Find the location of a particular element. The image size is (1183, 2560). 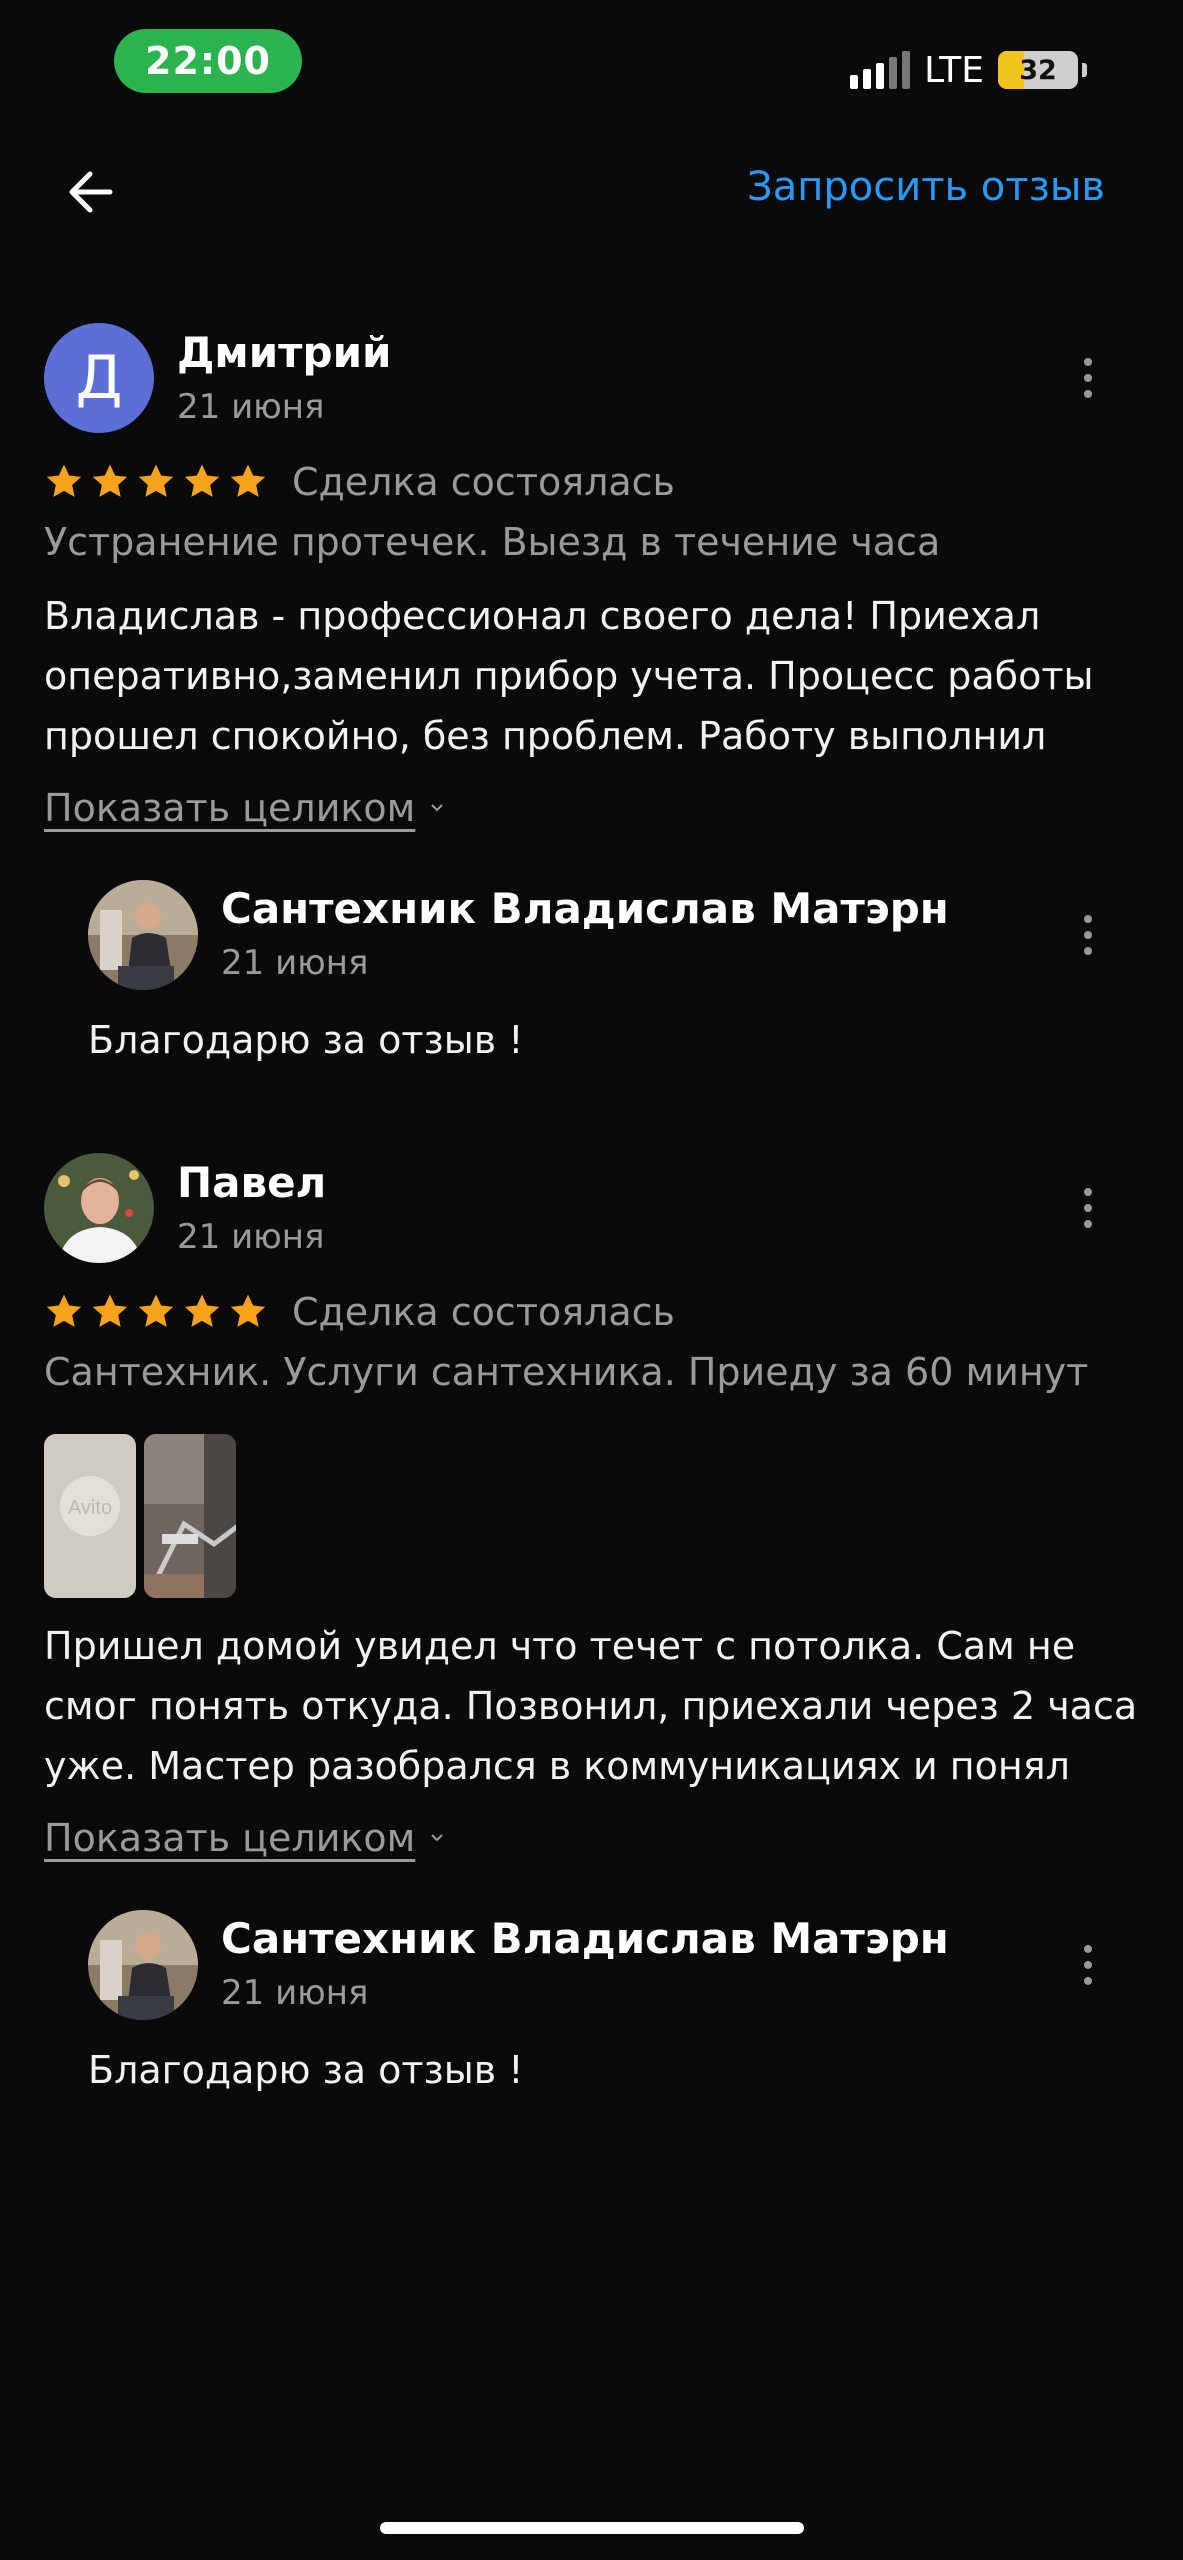

signal-icon is located at coordinates (880, 70).